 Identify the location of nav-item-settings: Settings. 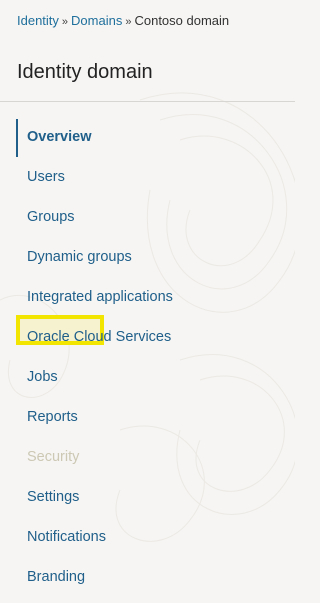
(147, 497).